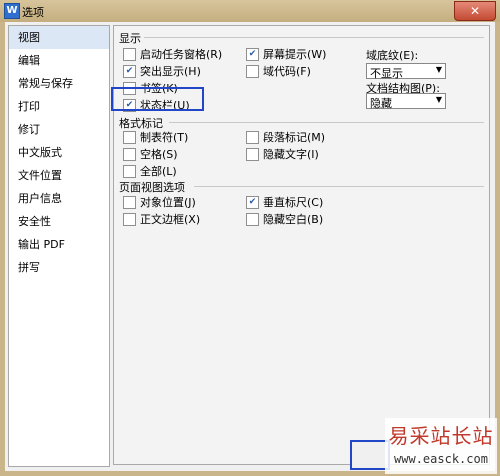 Image resolution: width=500 pixels, height=476 pixels. What do you see at coordinates (293, 202) in the screenshot?
I see `option-label: 垂直标尺(C)` at bounding box center [293, 202].